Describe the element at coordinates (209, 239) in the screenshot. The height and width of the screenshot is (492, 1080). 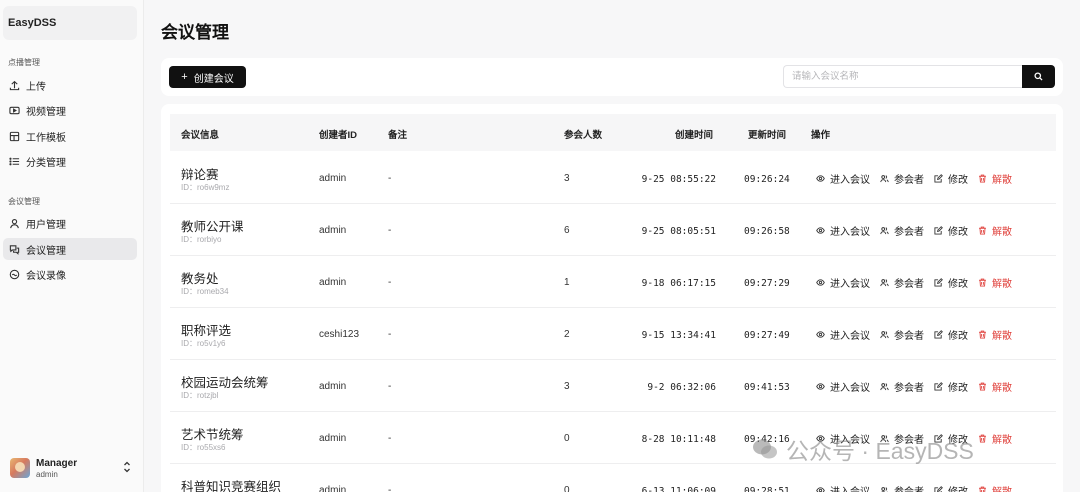
I see `meeting-id-value: rorbiyo` at that location.